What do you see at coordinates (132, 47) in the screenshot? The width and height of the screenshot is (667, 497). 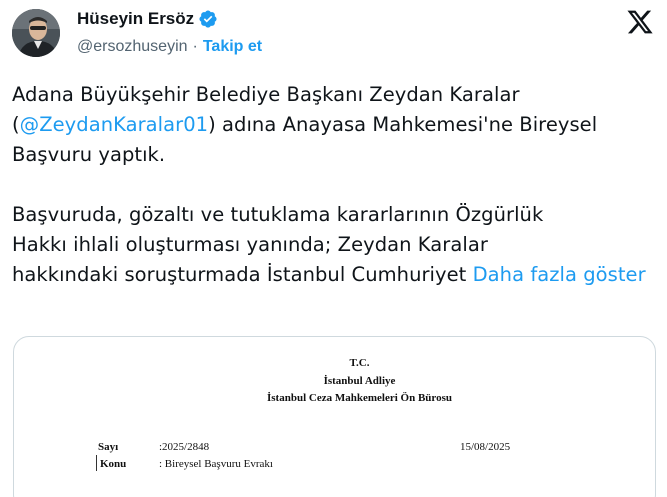 I see `author-handle: @ersozhuseyin` at bounding box center [132, 47].